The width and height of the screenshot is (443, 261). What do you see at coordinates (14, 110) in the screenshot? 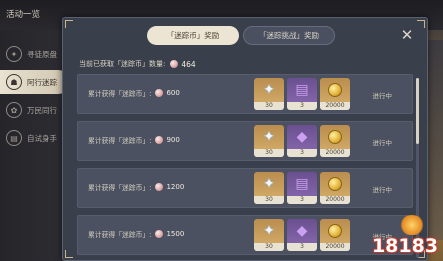
I see `fan-icon: ✿` at bounding box center [14, 110].